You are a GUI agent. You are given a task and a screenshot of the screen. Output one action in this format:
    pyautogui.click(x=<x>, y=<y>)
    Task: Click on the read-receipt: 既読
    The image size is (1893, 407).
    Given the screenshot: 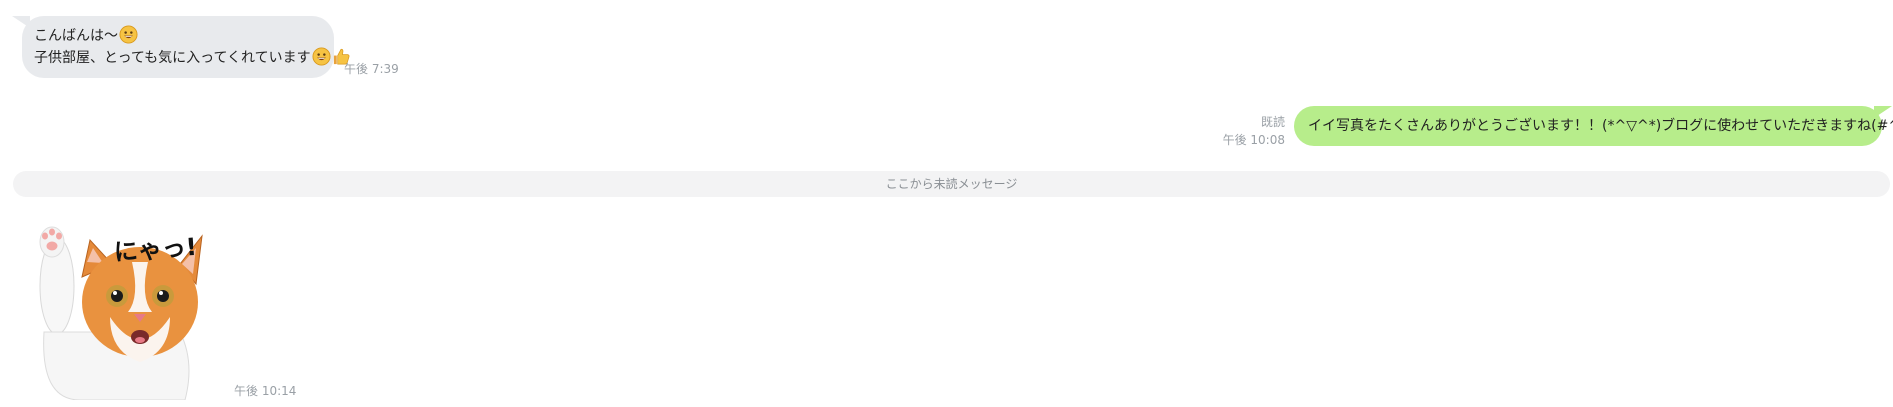 What is the action you would take?
    pyautogui.click(x=1272, y=122)
    